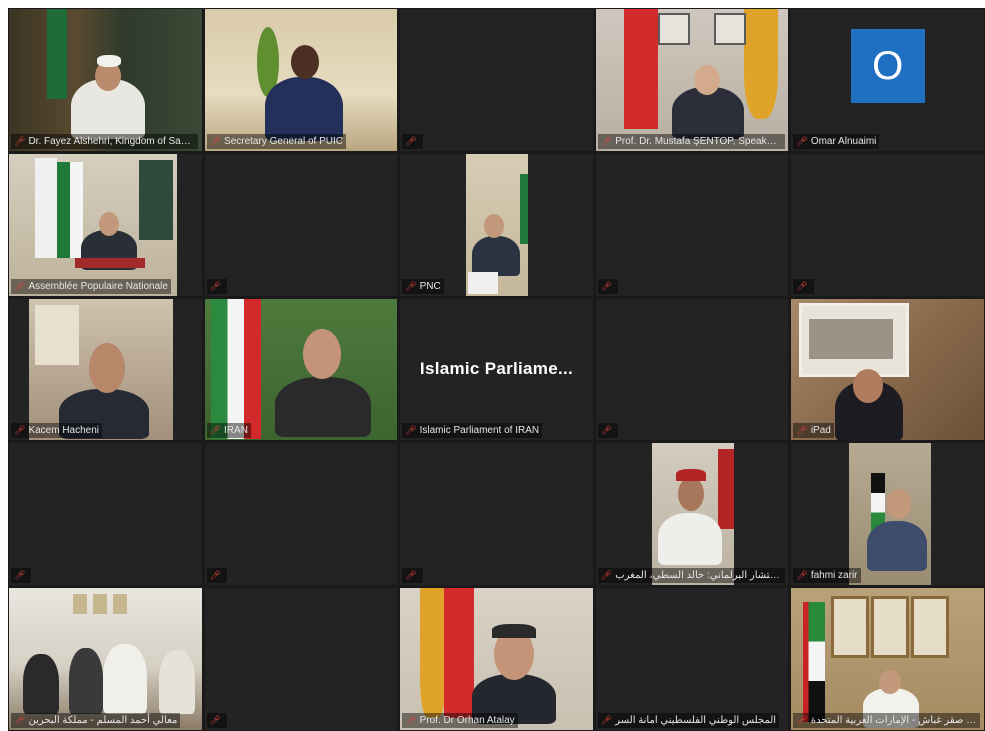 This screenshot has width=985, height=731. What do you see at coordinates (96, 720) in the screenshot?
I see `participant-name: 🎤︎ معالي أحمد المسلم - مملكة البحرين` at bounding box center [96, 720].